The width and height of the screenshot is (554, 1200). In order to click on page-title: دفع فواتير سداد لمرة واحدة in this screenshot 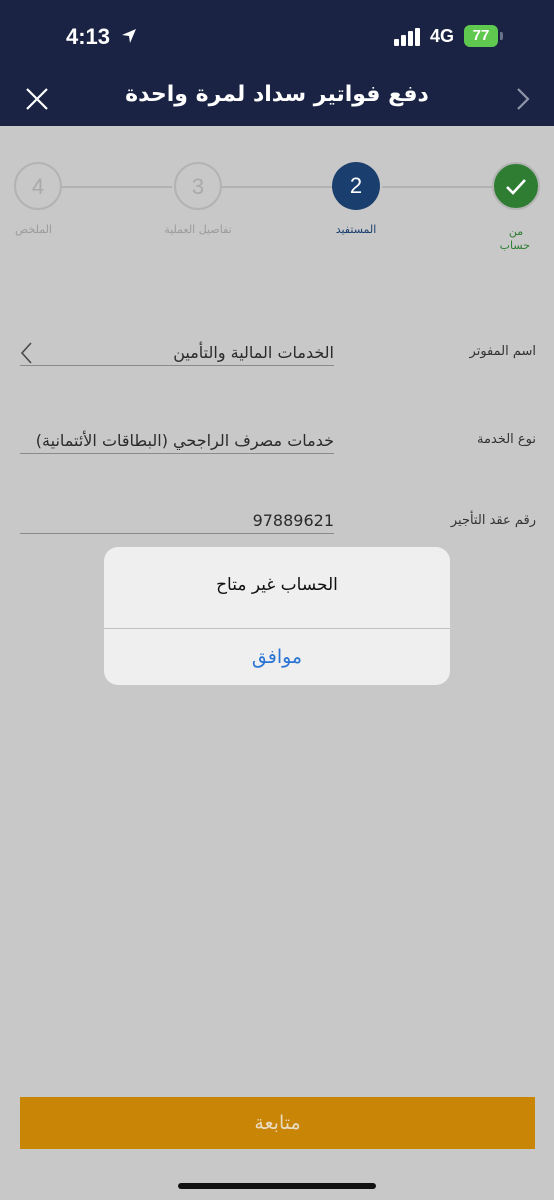, I will do `click(277, 94)`.